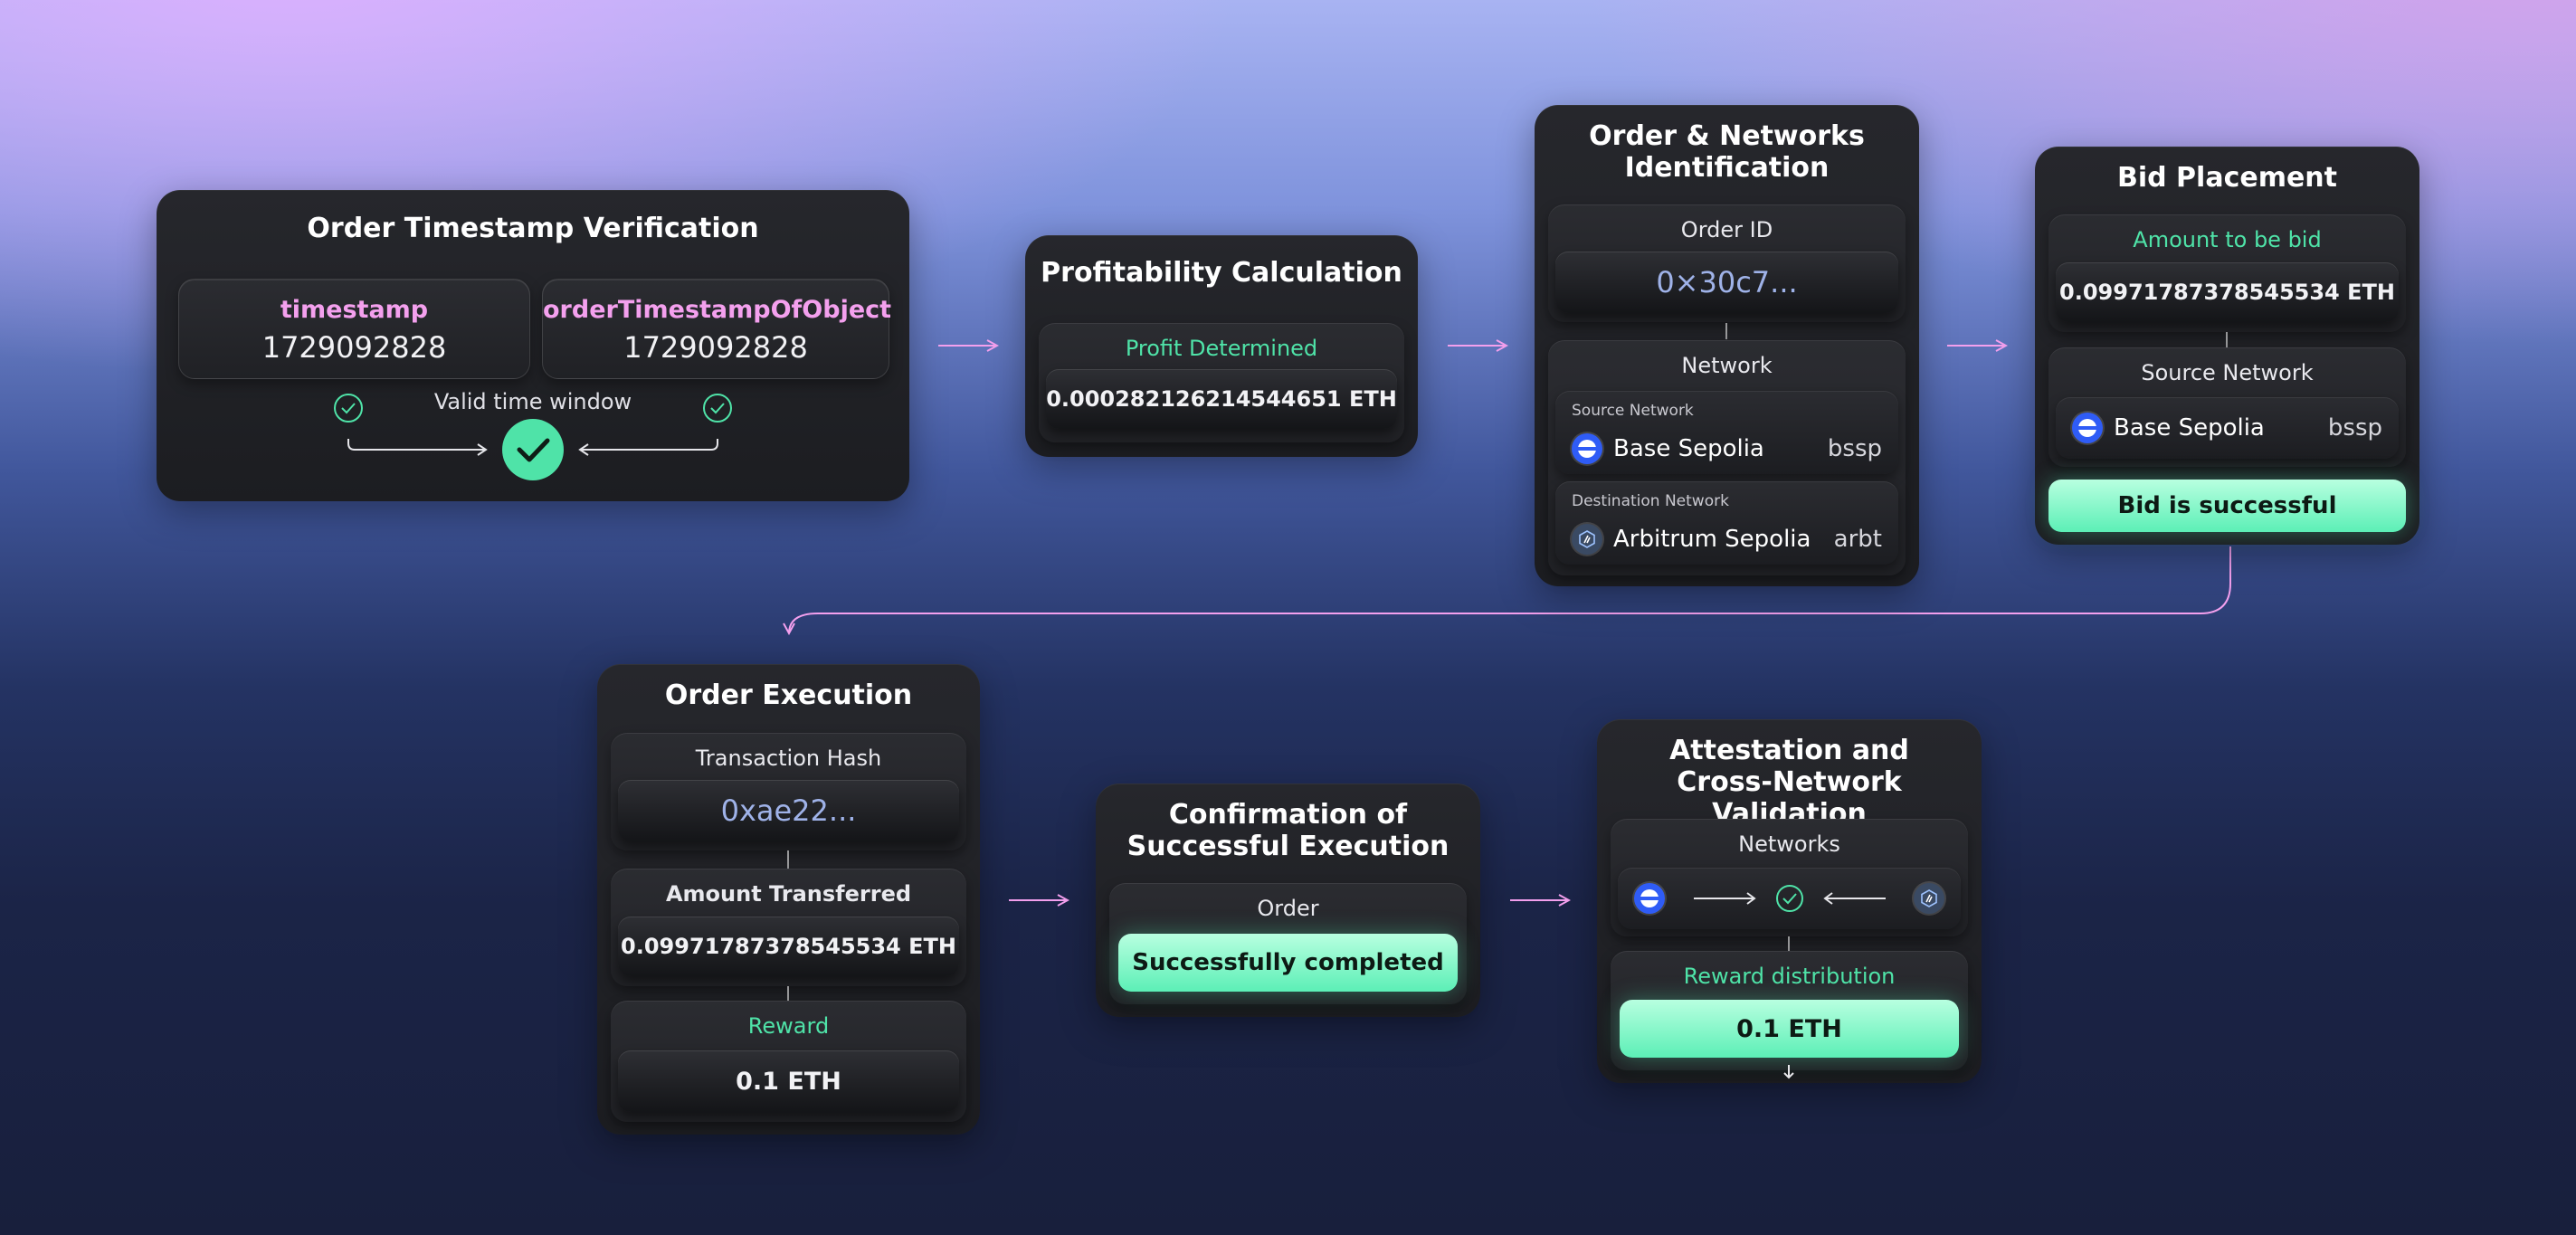  I want to click on profit-value: 0.000282126214544651 ETH, so click(1221, 399).